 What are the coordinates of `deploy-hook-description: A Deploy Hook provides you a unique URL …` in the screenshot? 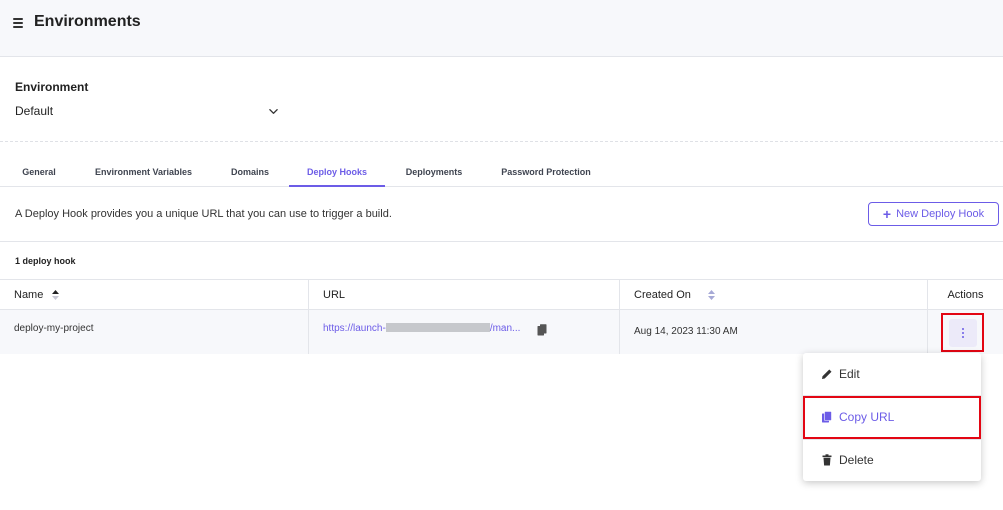 It's located at (203, 214).